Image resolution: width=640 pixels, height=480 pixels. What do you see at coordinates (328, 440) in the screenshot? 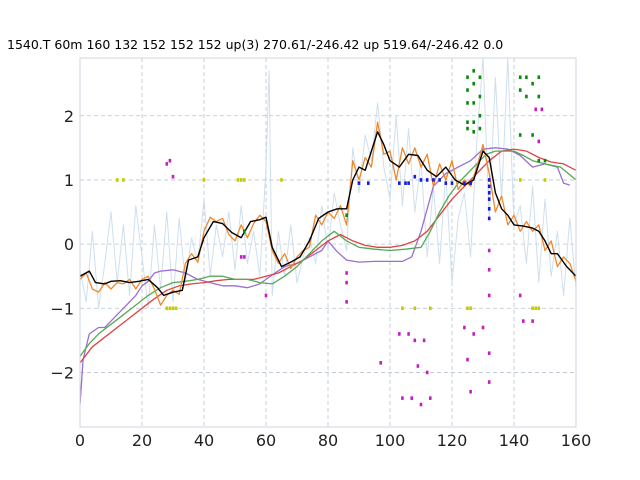
I see `x-tick-label: 80` at bounding box center [328, 440].